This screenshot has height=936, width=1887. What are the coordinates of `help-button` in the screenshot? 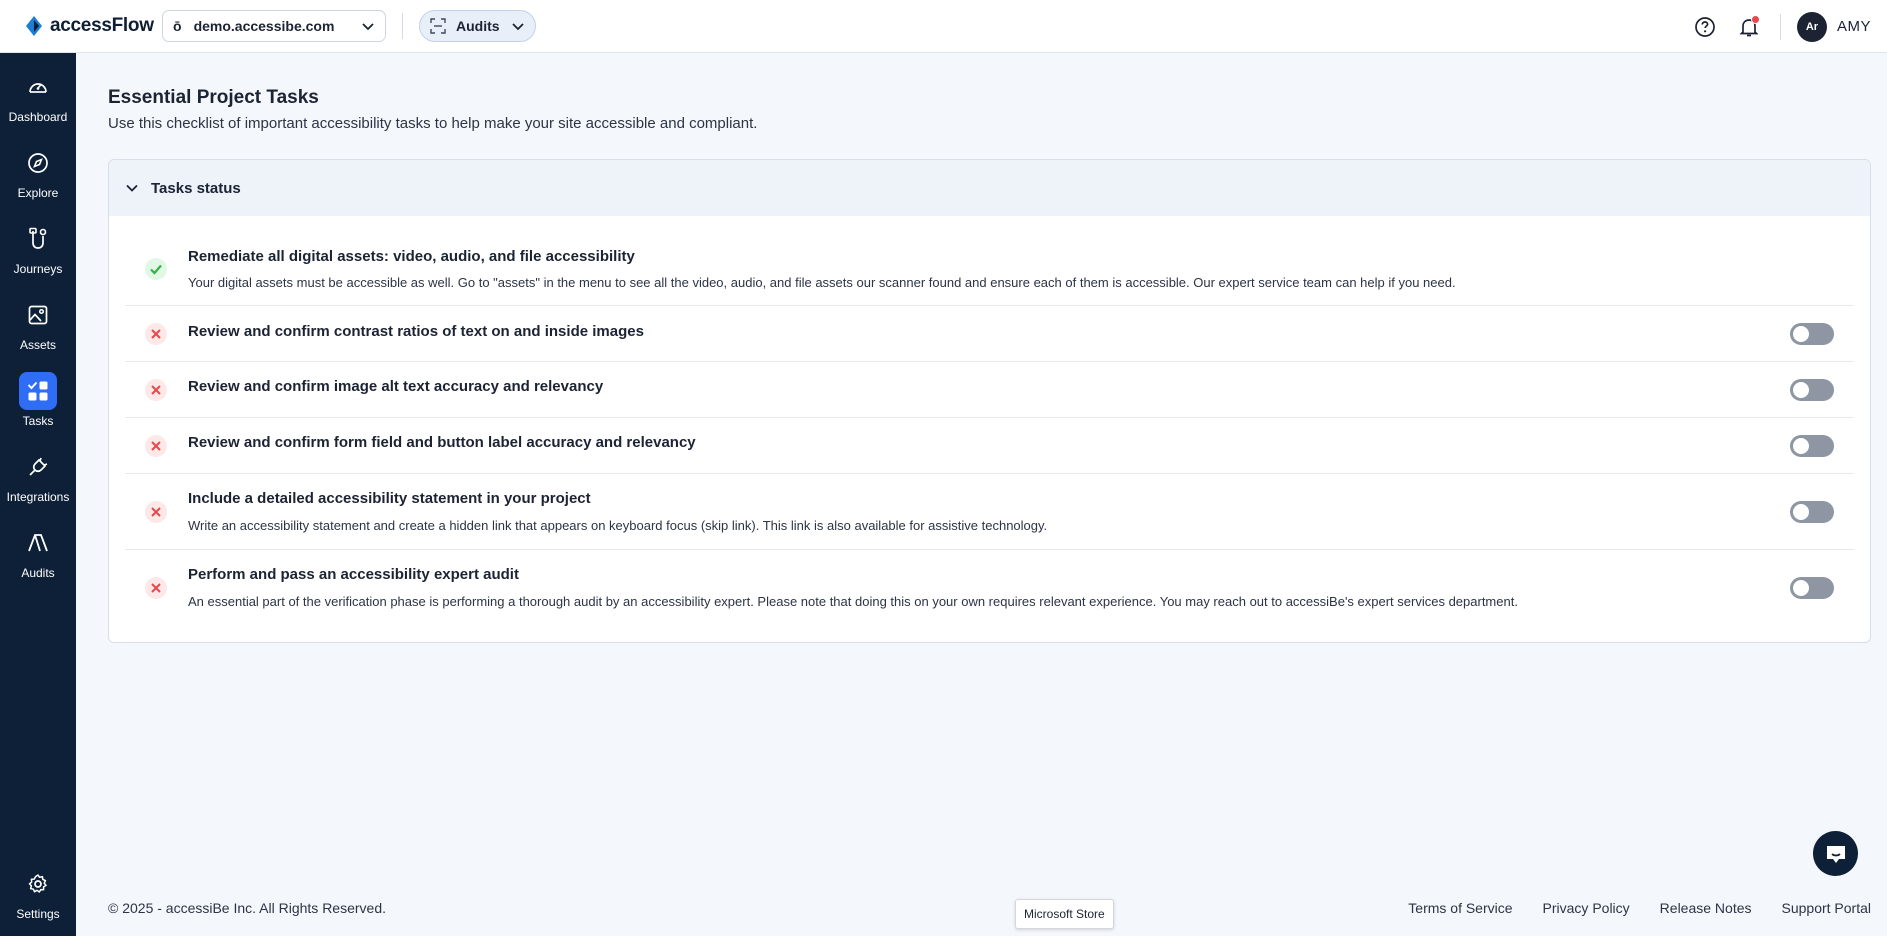 It's located at (1705, 27).